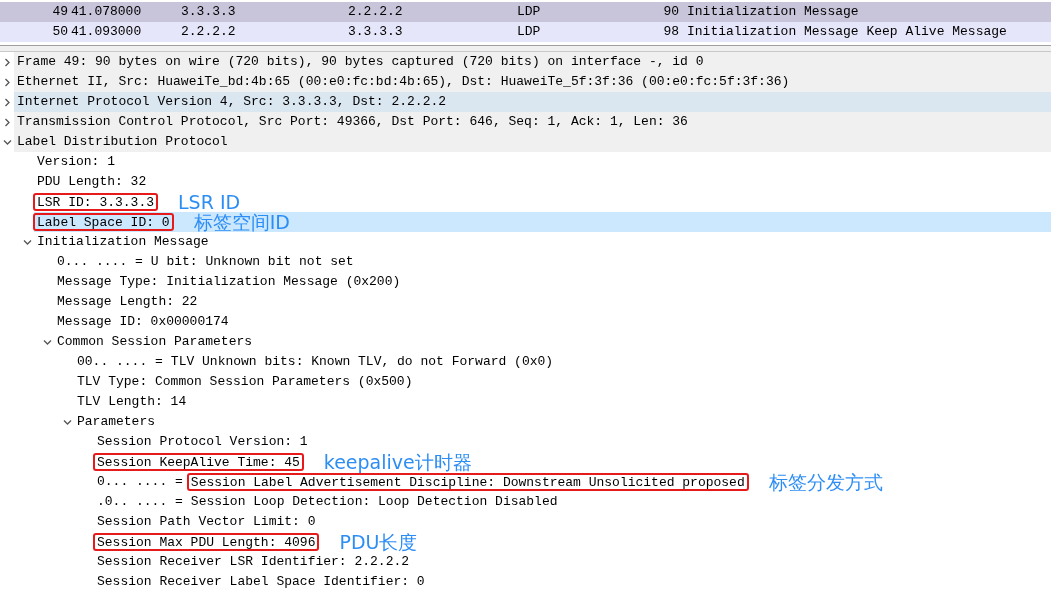 The height and width of the screenshot is (598, 1051). Describe the element at coordinates (252, 262) in the screenshot. I see `tree-item: U bit: Unknown bit not set` at that location.